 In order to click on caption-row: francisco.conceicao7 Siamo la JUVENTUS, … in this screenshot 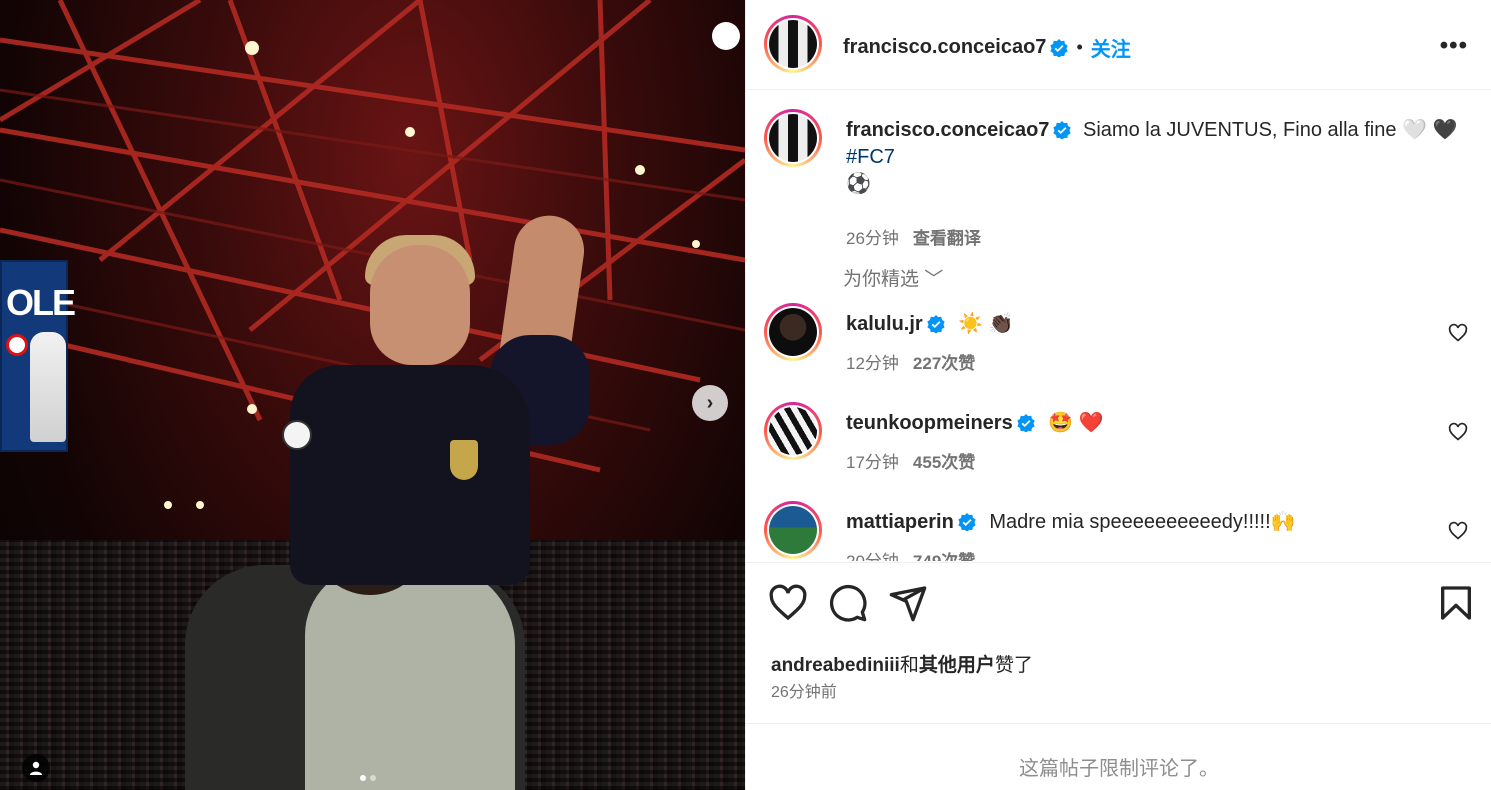, I will do `click(1124, 184)`.